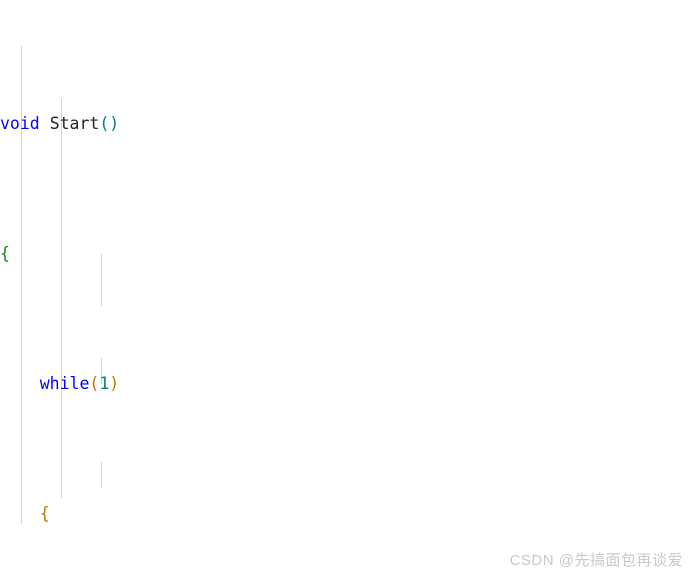 The height and width of the screenshot is (578, 693). What do you see at coordinates (104, 383) in the screenshot?
I see `number-literal-1: 1` at bounding box center [104, 383].